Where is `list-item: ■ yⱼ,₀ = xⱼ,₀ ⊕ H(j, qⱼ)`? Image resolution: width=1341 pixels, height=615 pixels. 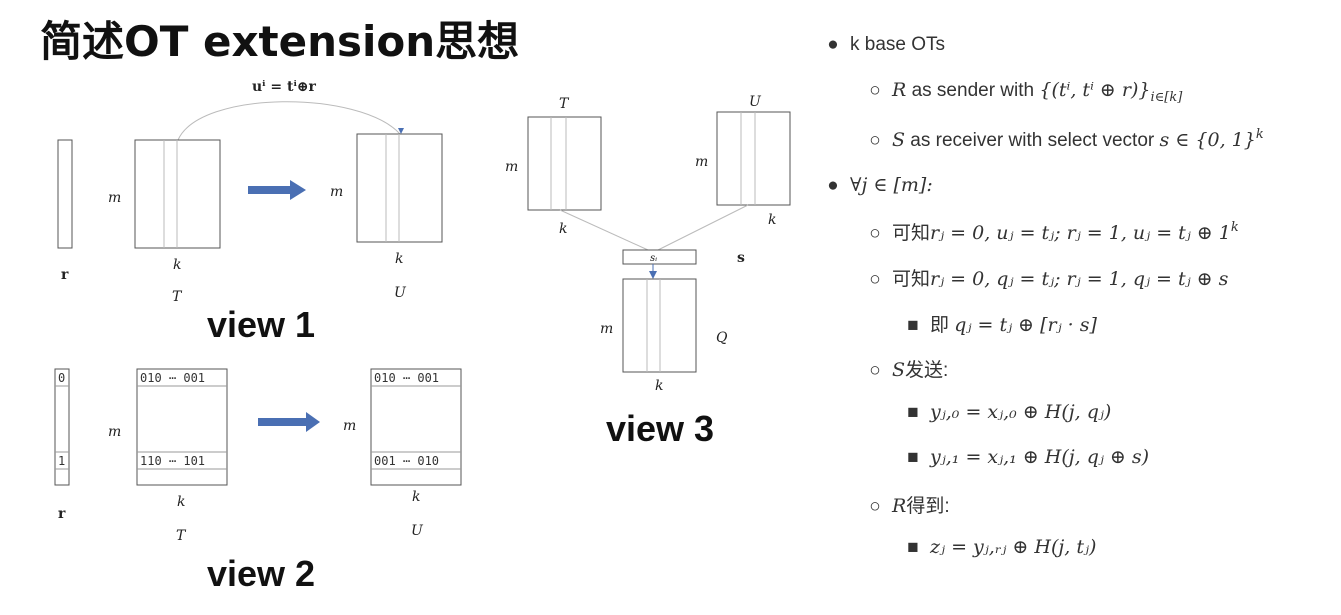
list-item: ■ yⱼ,₀ = xⱼ,₀ ⊕ H(j, qⱼ) is located at coordinates (1006, 412).